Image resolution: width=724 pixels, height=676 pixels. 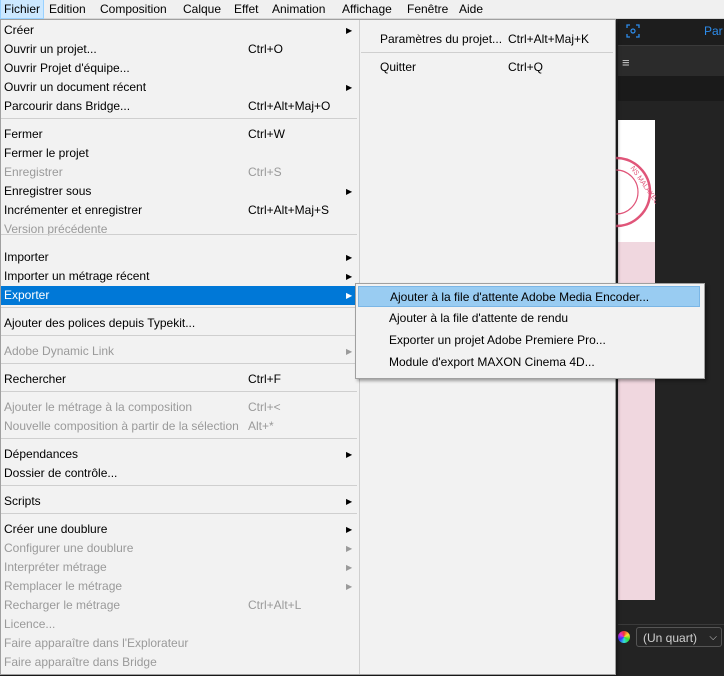 What do you see at coordinates (624, 637) in the screenshot?
I see `color-wheel-icon` at bounding box center [624, 637].